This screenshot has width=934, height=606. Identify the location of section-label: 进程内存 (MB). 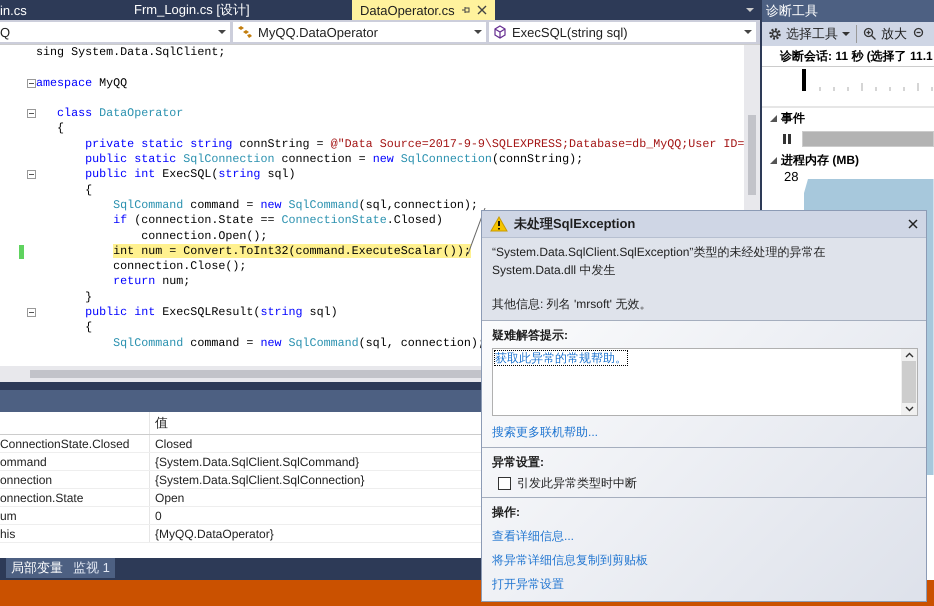
(820, 160).